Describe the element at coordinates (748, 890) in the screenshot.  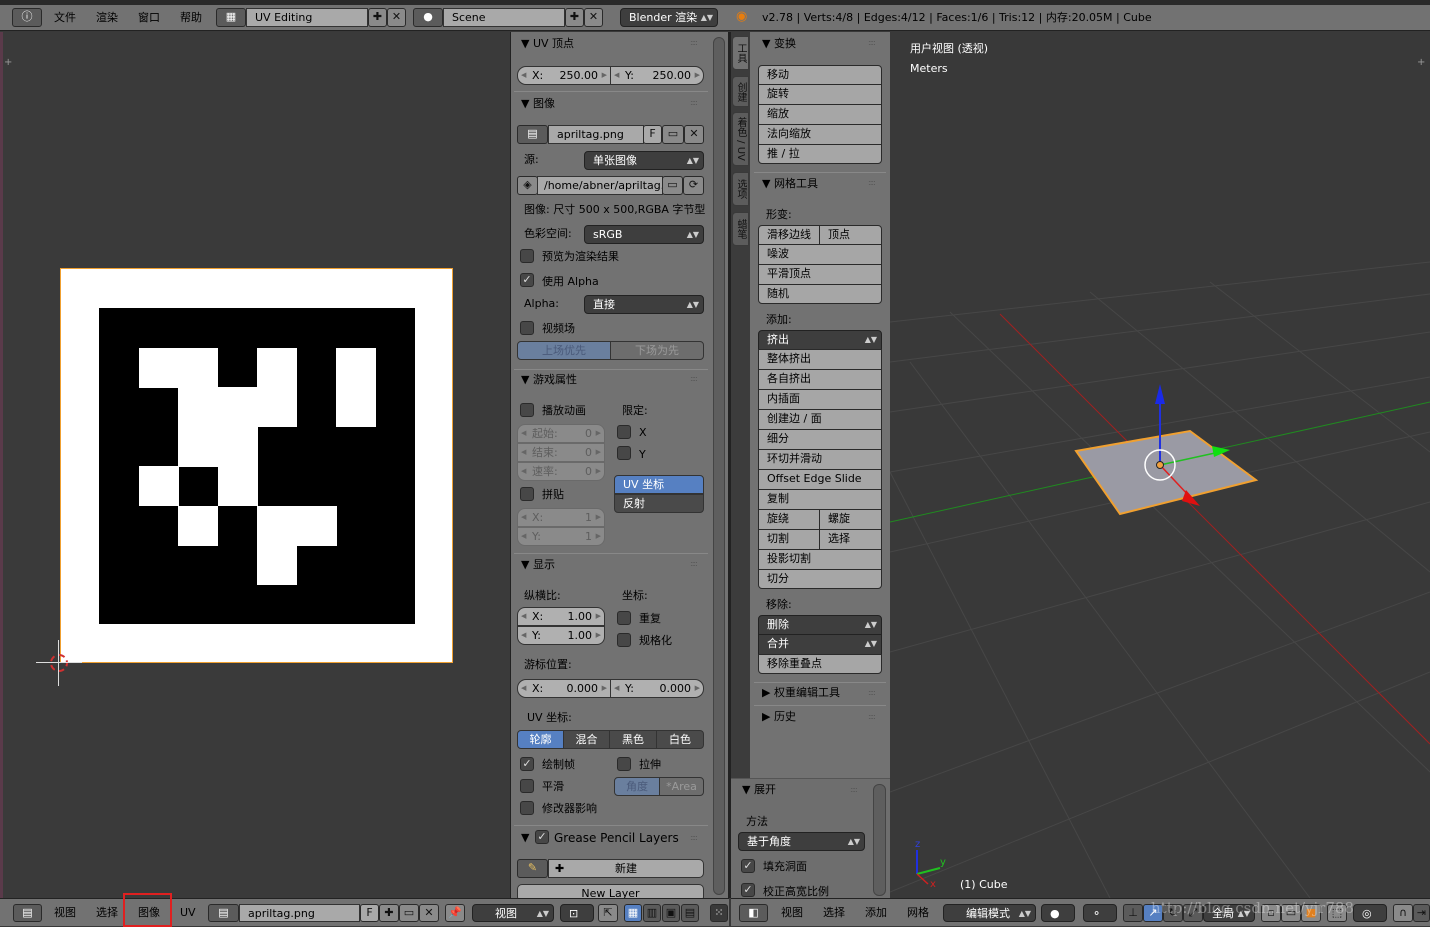
I see `correct-aspect-checkbox: ✓` at that location.